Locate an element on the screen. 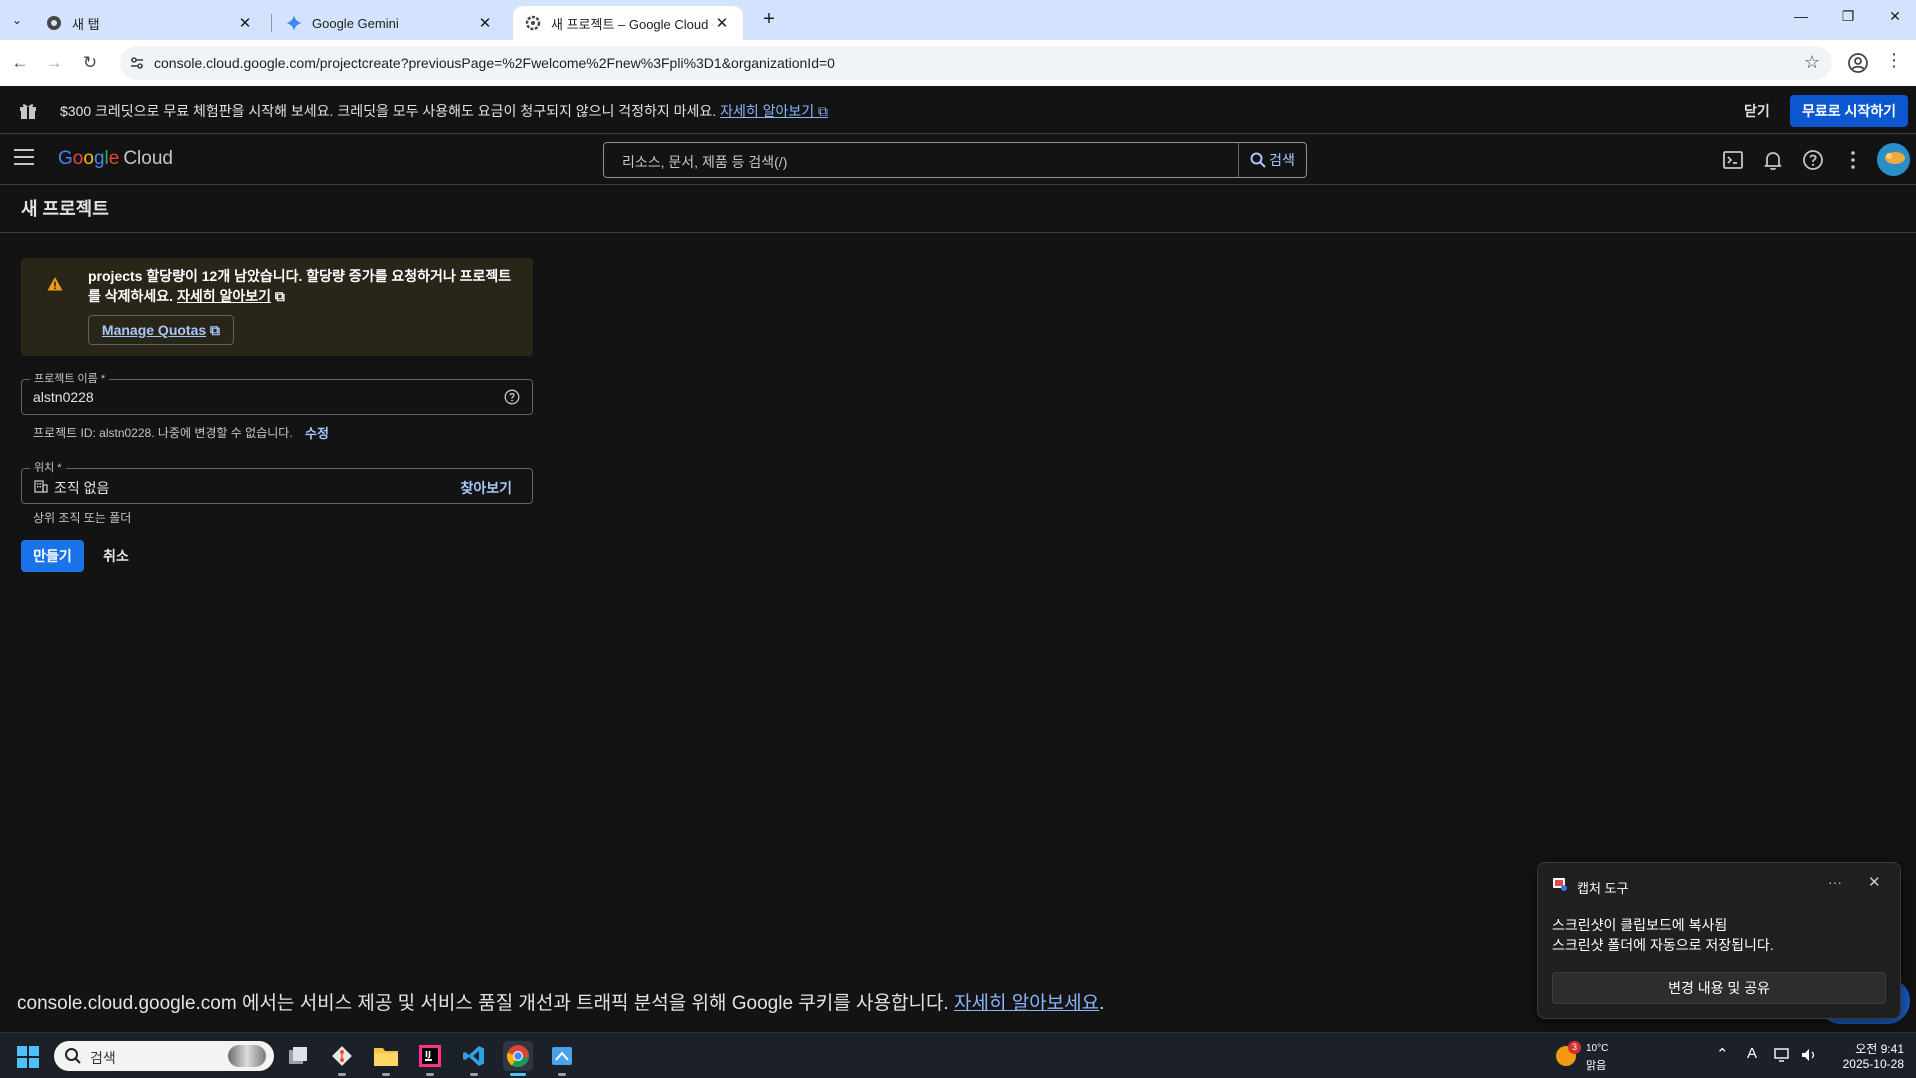  svg-text: IJ is located at coordinates (428, 1054).